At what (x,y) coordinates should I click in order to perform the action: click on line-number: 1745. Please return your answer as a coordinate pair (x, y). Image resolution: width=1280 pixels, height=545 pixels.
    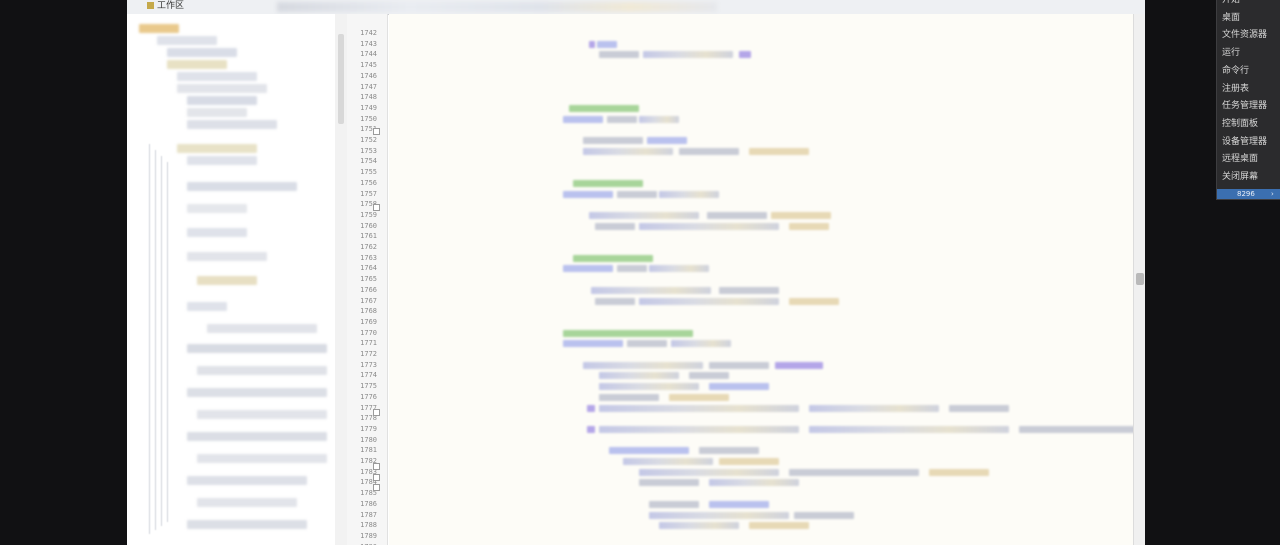
    Looking at the image, I should click on (368, 65).